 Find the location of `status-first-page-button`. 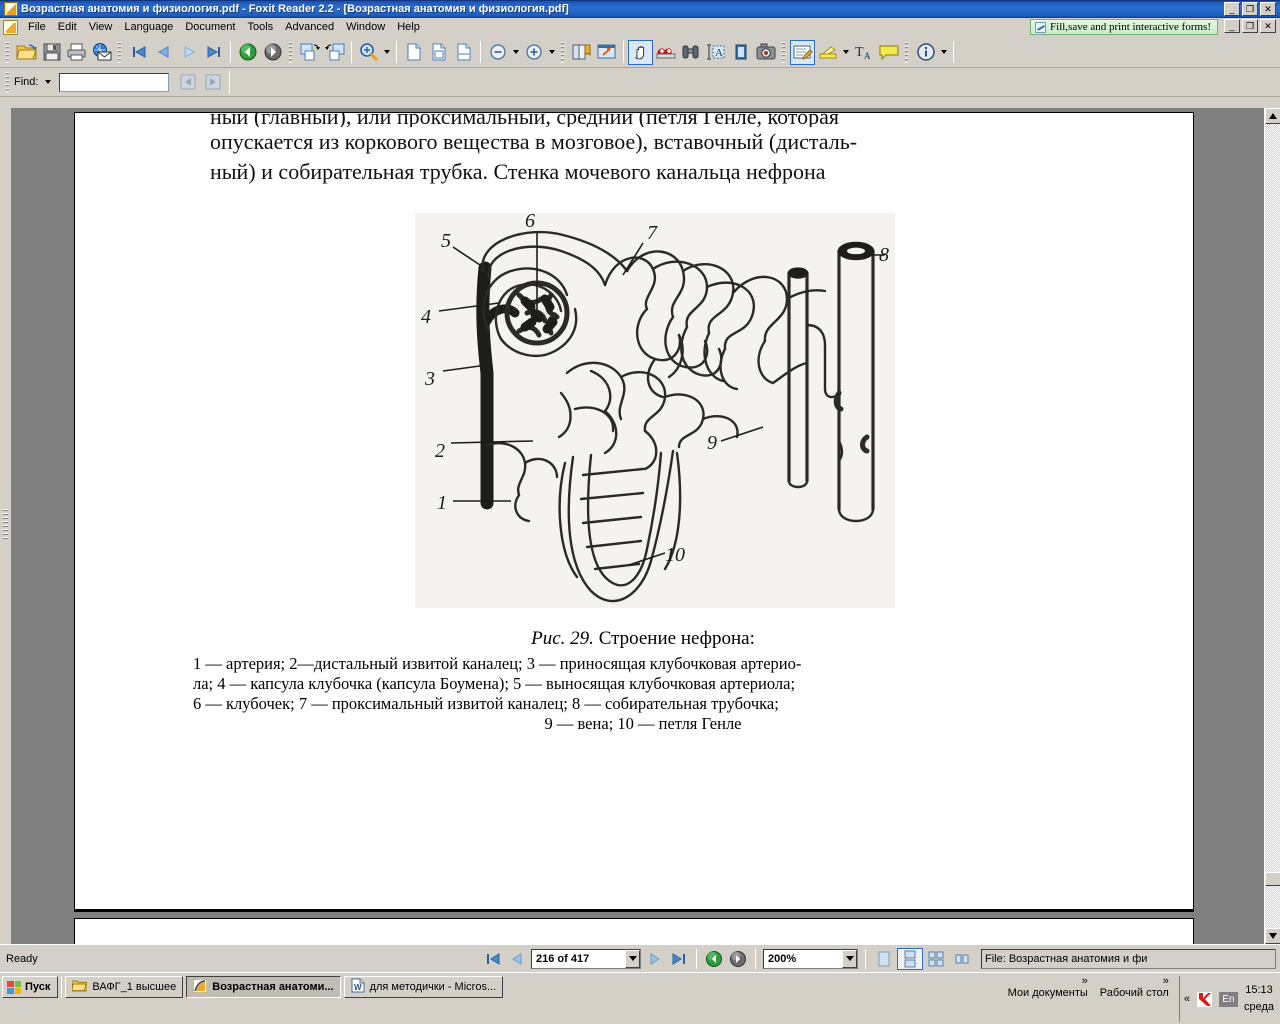

status-first-page-button is located at coordinates (493, 959).